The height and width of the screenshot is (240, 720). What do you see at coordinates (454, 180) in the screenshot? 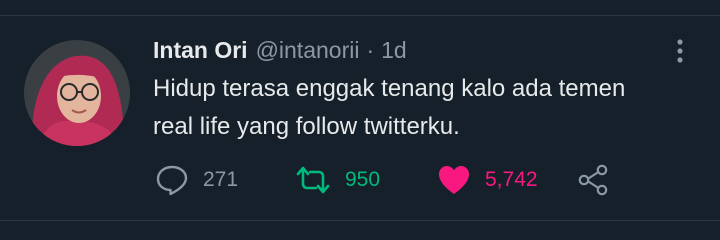
I see `heart-icon` at bounding box center [454, 180].